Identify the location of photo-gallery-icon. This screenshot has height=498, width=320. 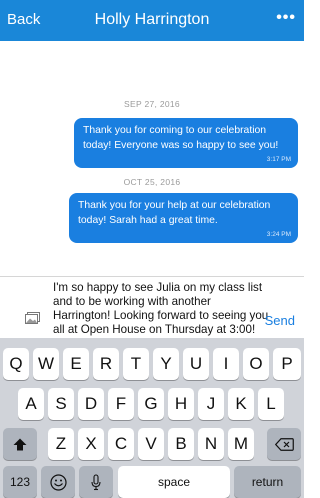
(32, 318).